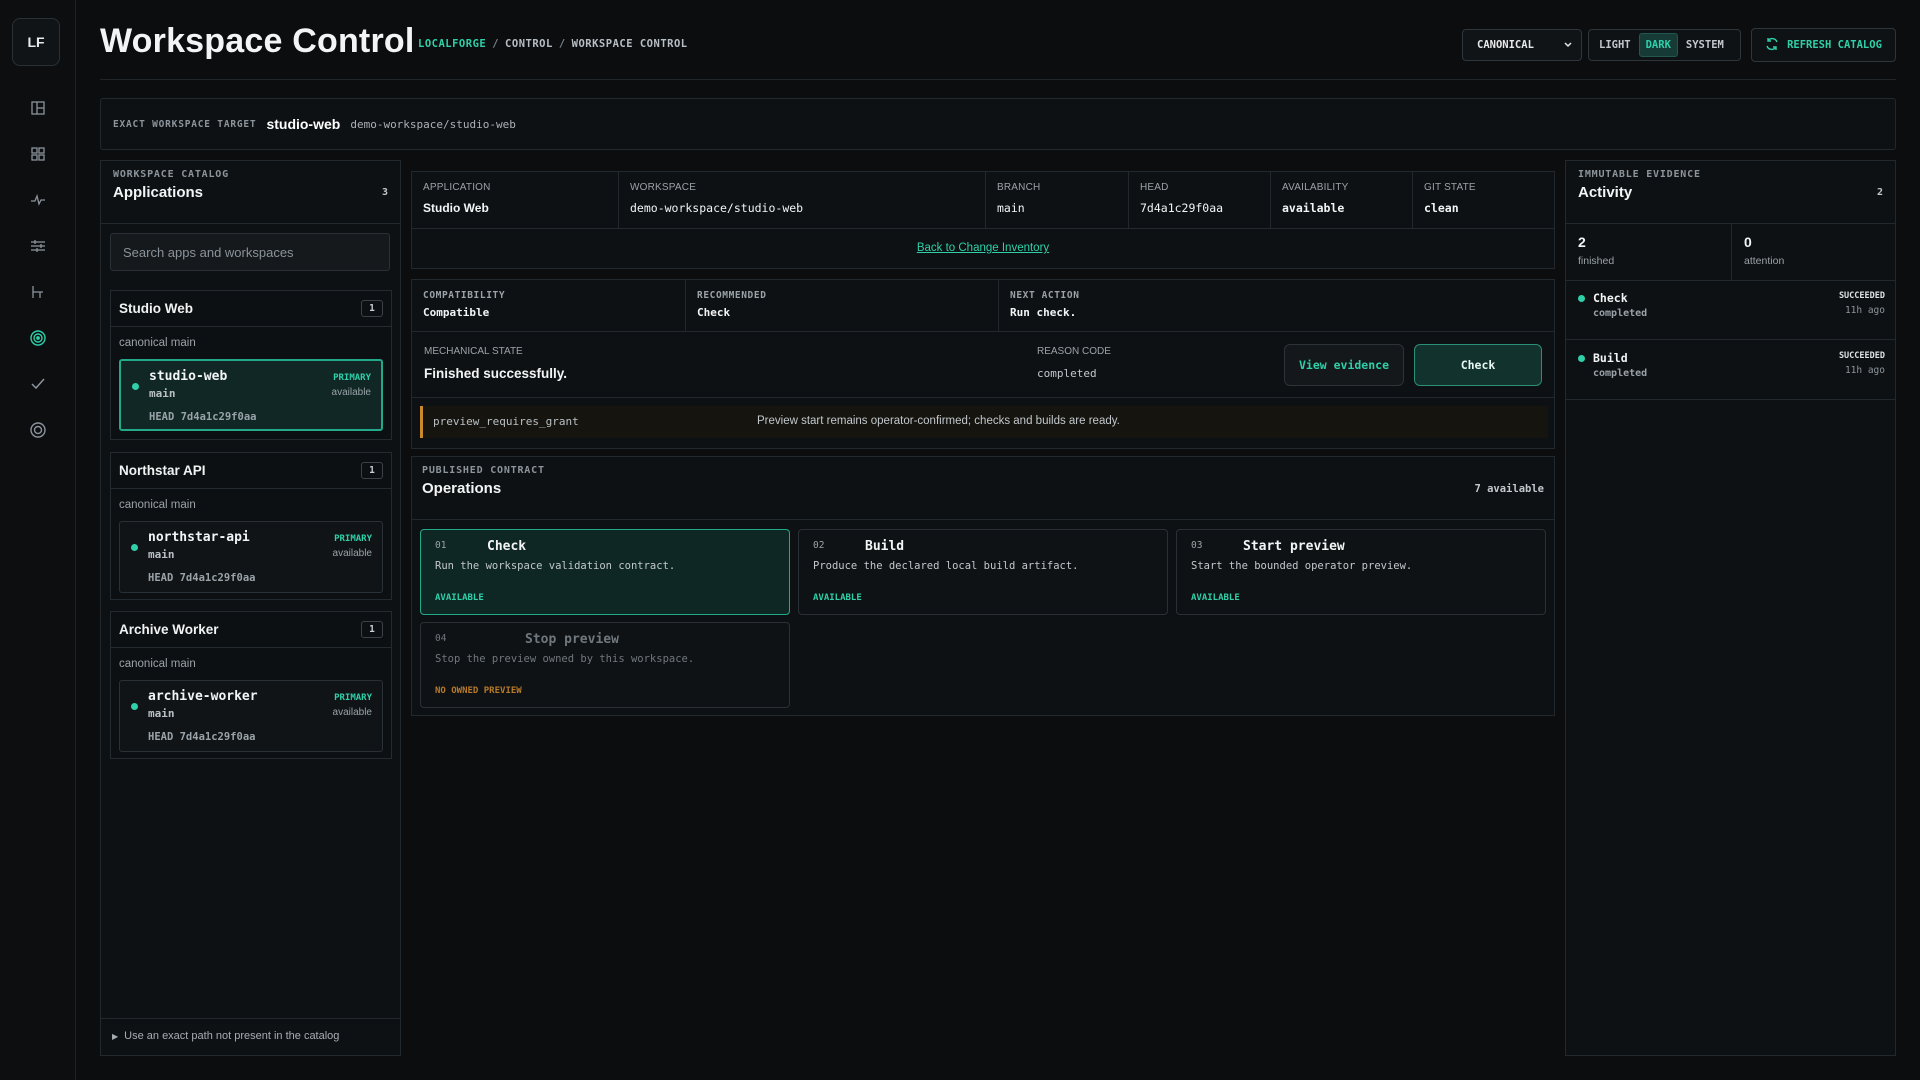 The image size is (1920, 1080). I want to click on breadcrumb: LOCALFORGE / CONTROL / WORKSPACE CONTROL, so click(553, 44).